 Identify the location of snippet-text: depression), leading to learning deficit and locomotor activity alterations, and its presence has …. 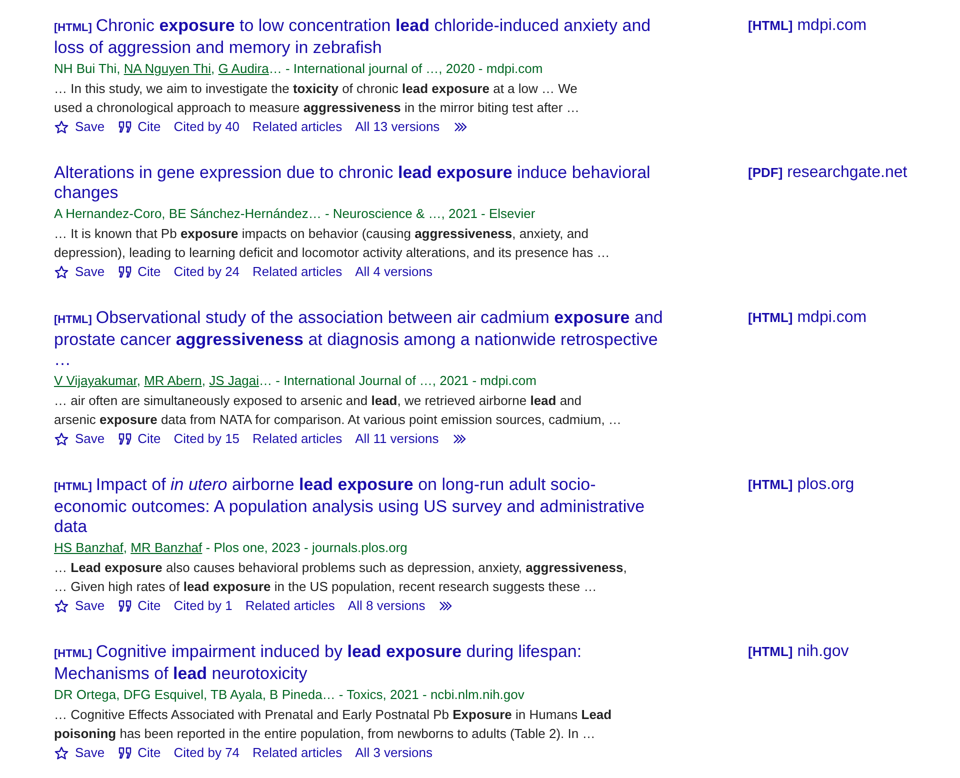
(332, 253).